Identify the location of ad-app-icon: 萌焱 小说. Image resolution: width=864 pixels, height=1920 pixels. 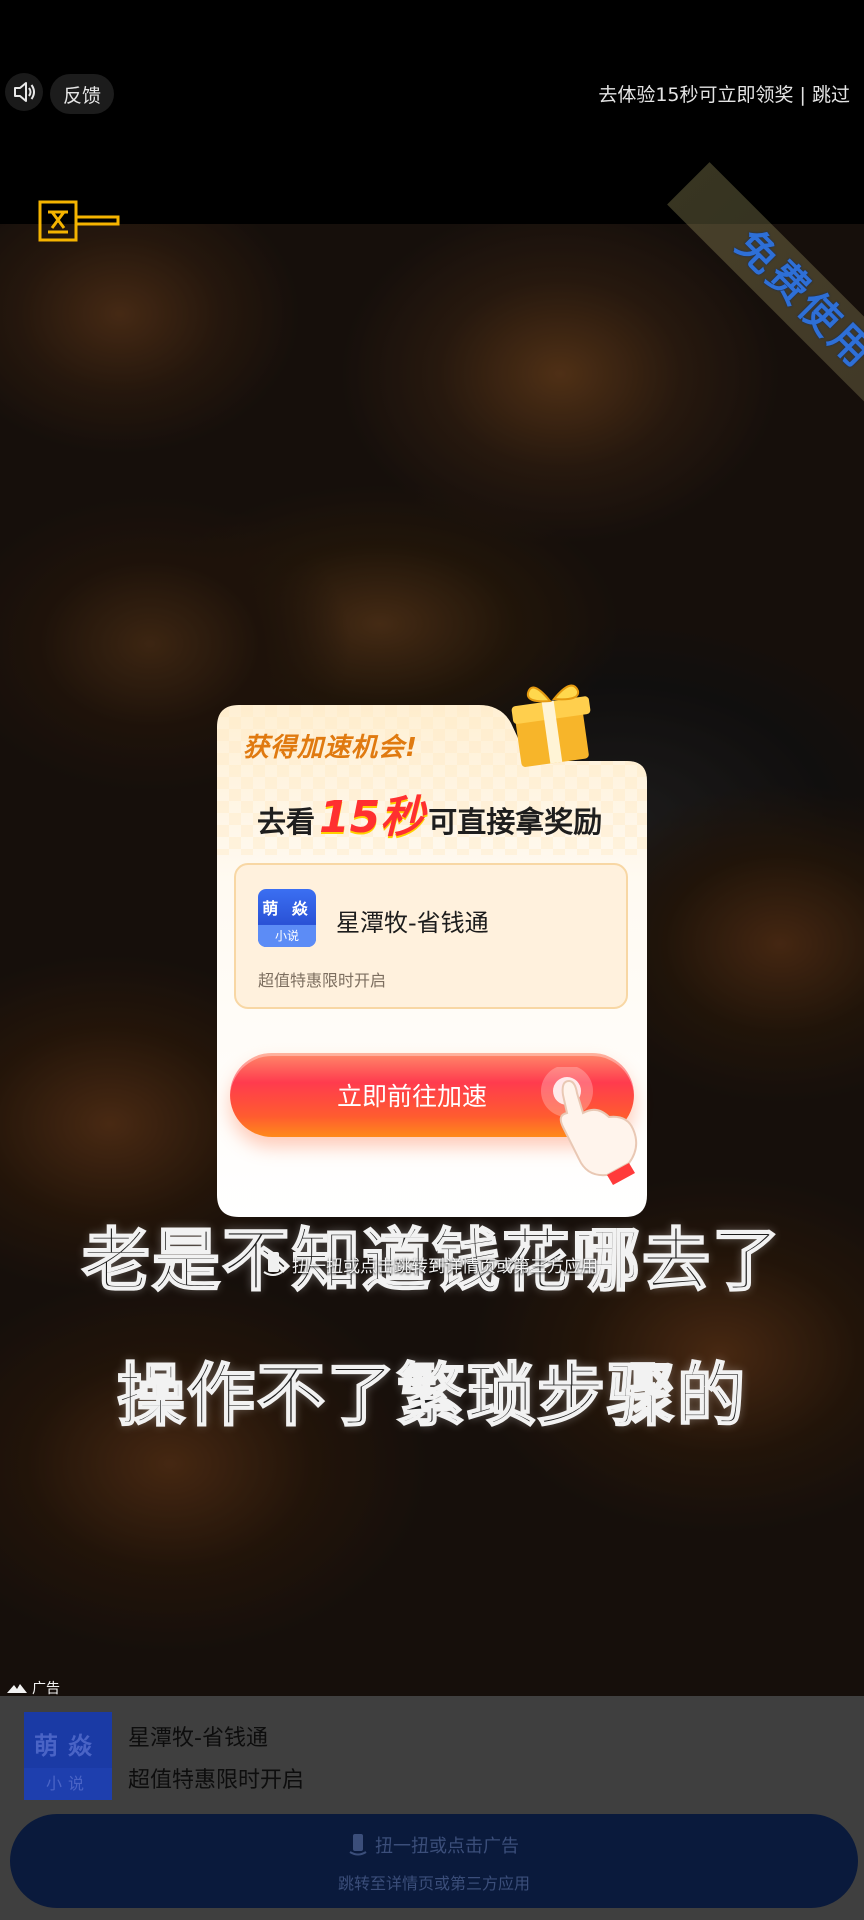
(68, 1756).